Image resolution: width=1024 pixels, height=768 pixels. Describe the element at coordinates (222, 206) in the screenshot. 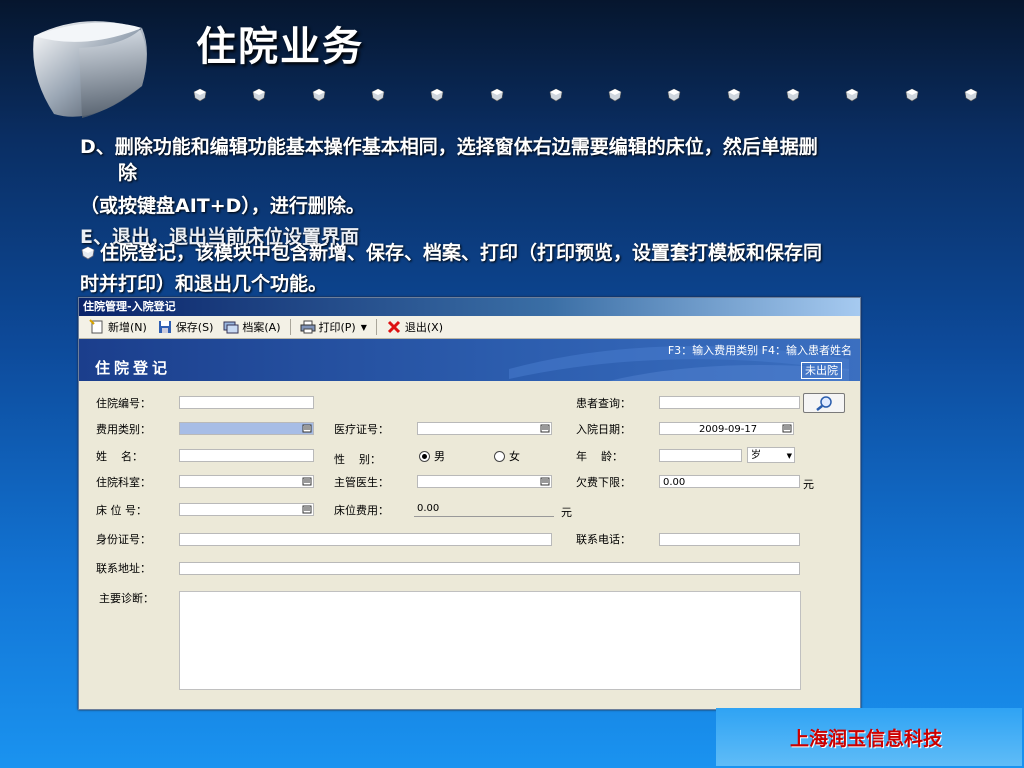

I see `paragraph-d-line-3: （或按键盘AIT+D），进行删除。` at that location.